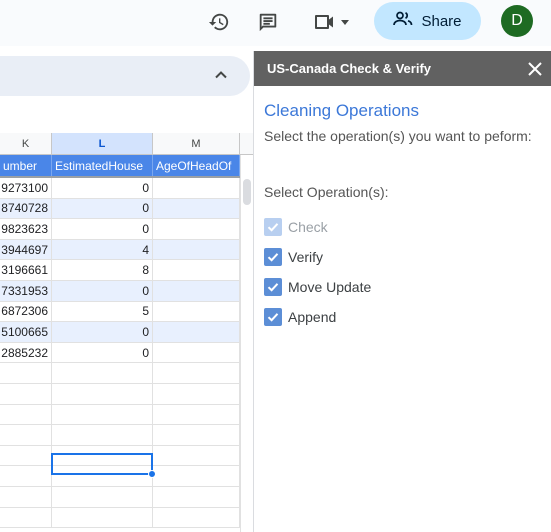  What do you see at coordinates (349, 68) in the screenshot?
I see `sidebar-title: US-Canada Check & Verify` at bounding box center [349, 68].